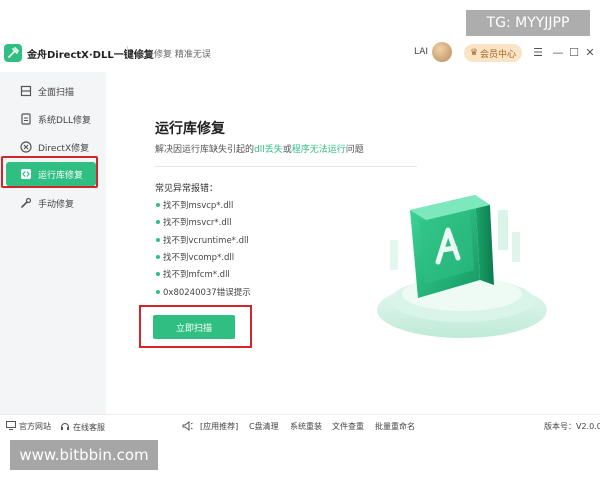 The height and width of the screenshot is (480, 600). What do you see at coordinates (442, 52) in the screenshot?
I see `avatar` at bounding box center [442, 52].